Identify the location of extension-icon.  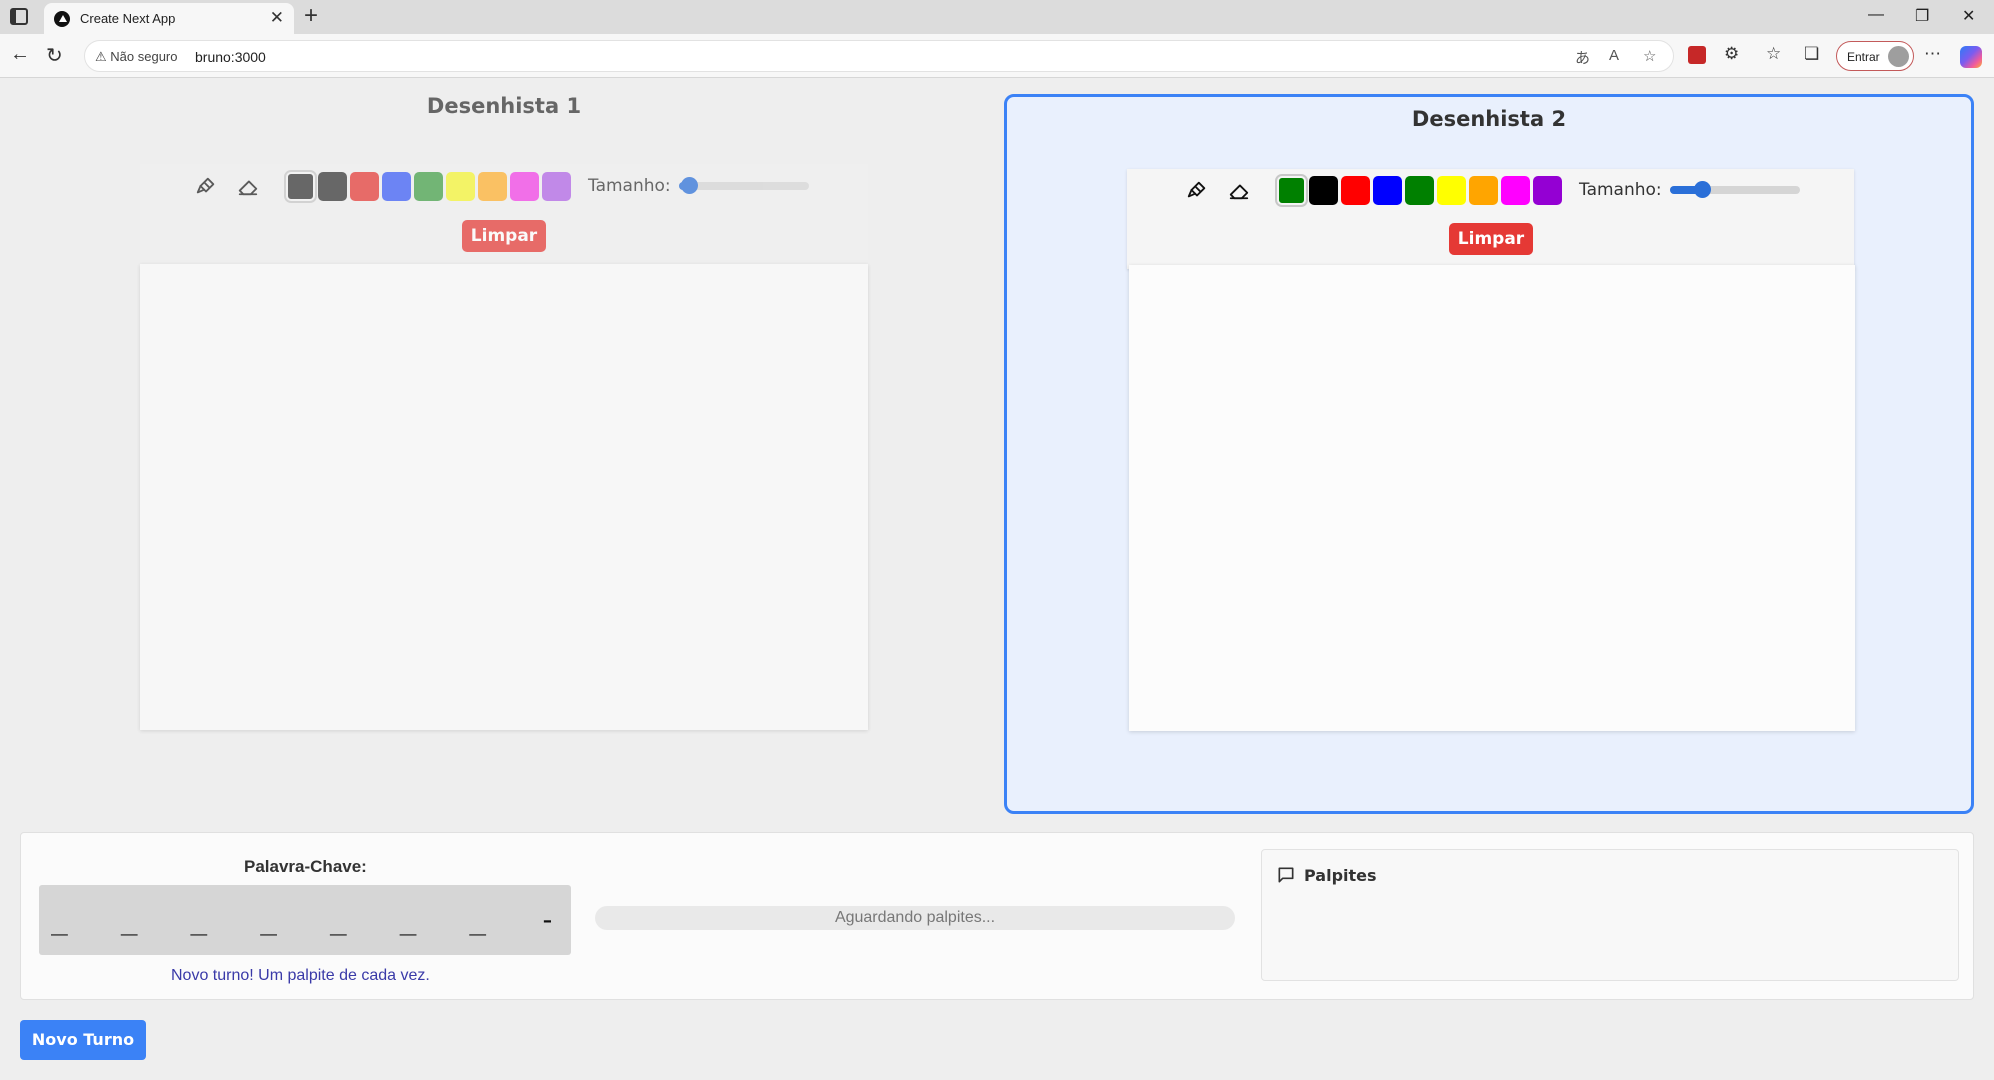
(1697, 55).